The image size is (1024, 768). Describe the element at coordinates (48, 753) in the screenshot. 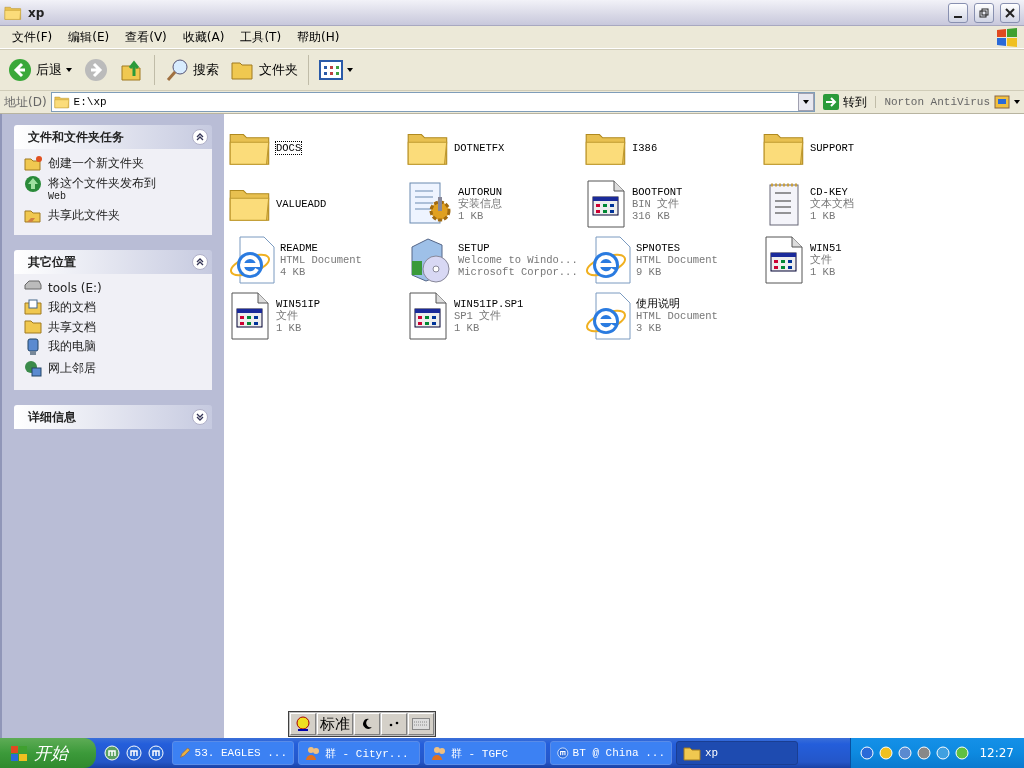

I see `start-button: 开始` at that location.